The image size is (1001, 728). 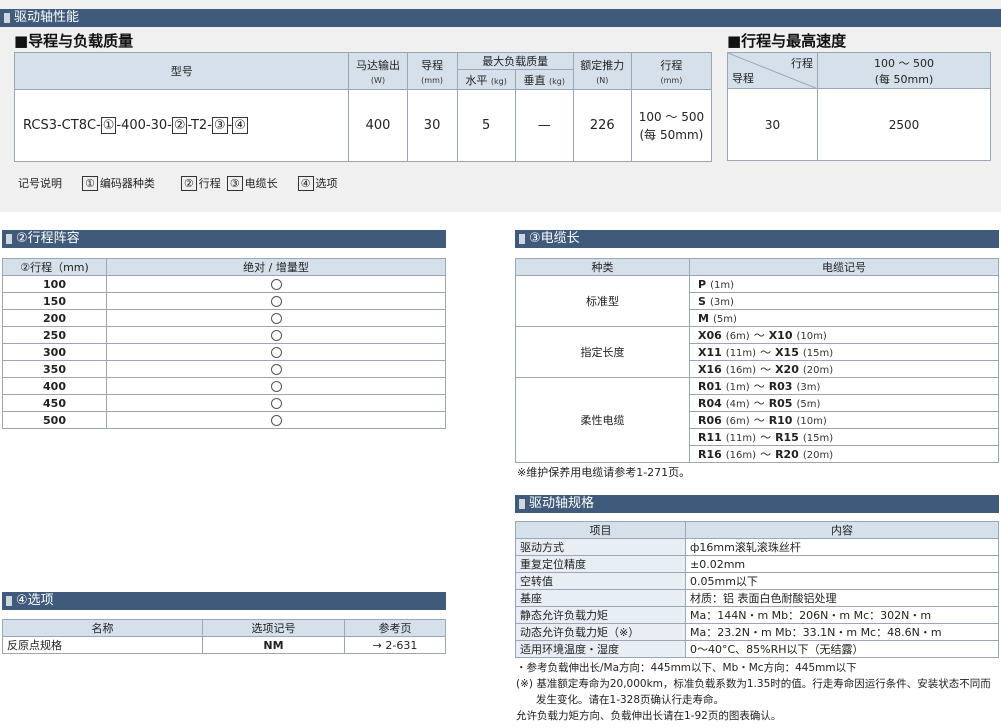 What do you see at coordinates (600, 564) in the screenshot?
I see `spec-item: 重复定位精度` at bounding box center [600, 564].